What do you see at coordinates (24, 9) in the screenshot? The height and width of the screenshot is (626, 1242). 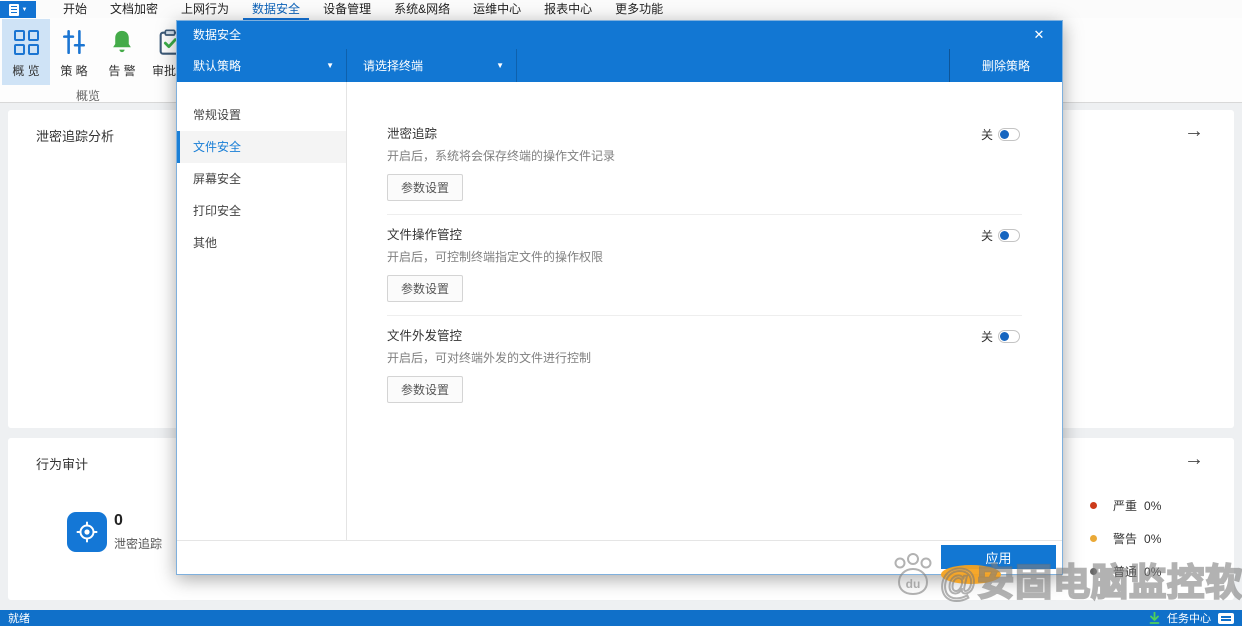 I see `caret-down-icon: ▼` at bounding box center [24, 9].